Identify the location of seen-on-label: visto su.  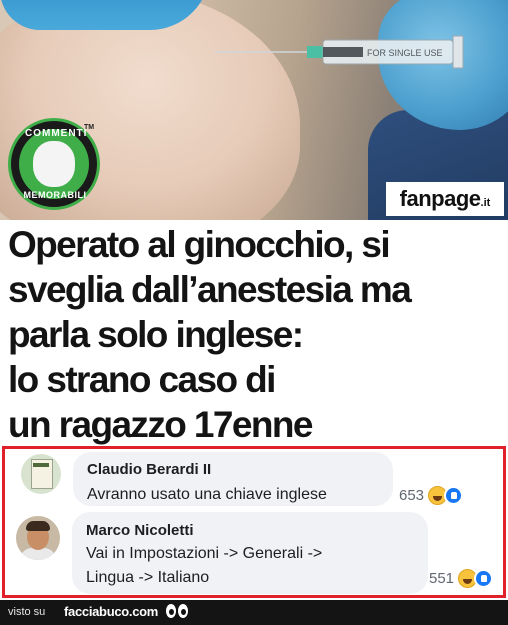
(27, 612).